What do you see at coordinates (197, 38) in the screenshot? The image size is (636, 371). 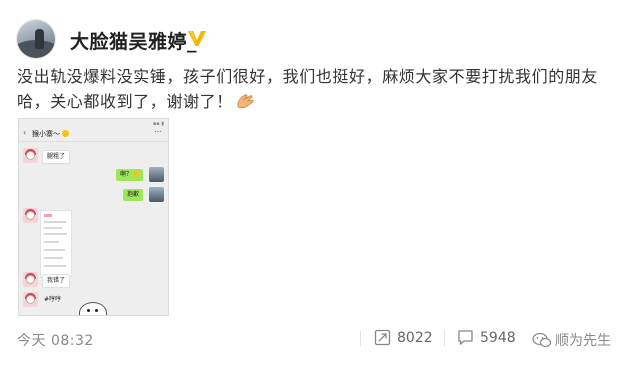 I see `verified-badge-icon` at bounding box center [197, 38].